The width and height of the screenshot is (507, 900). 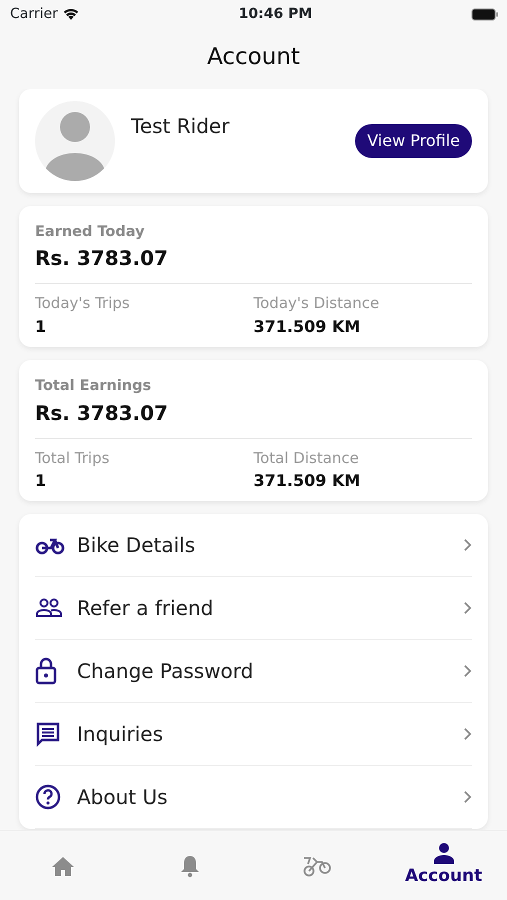 I want to click on person-icon, so click(x=444, y=853).